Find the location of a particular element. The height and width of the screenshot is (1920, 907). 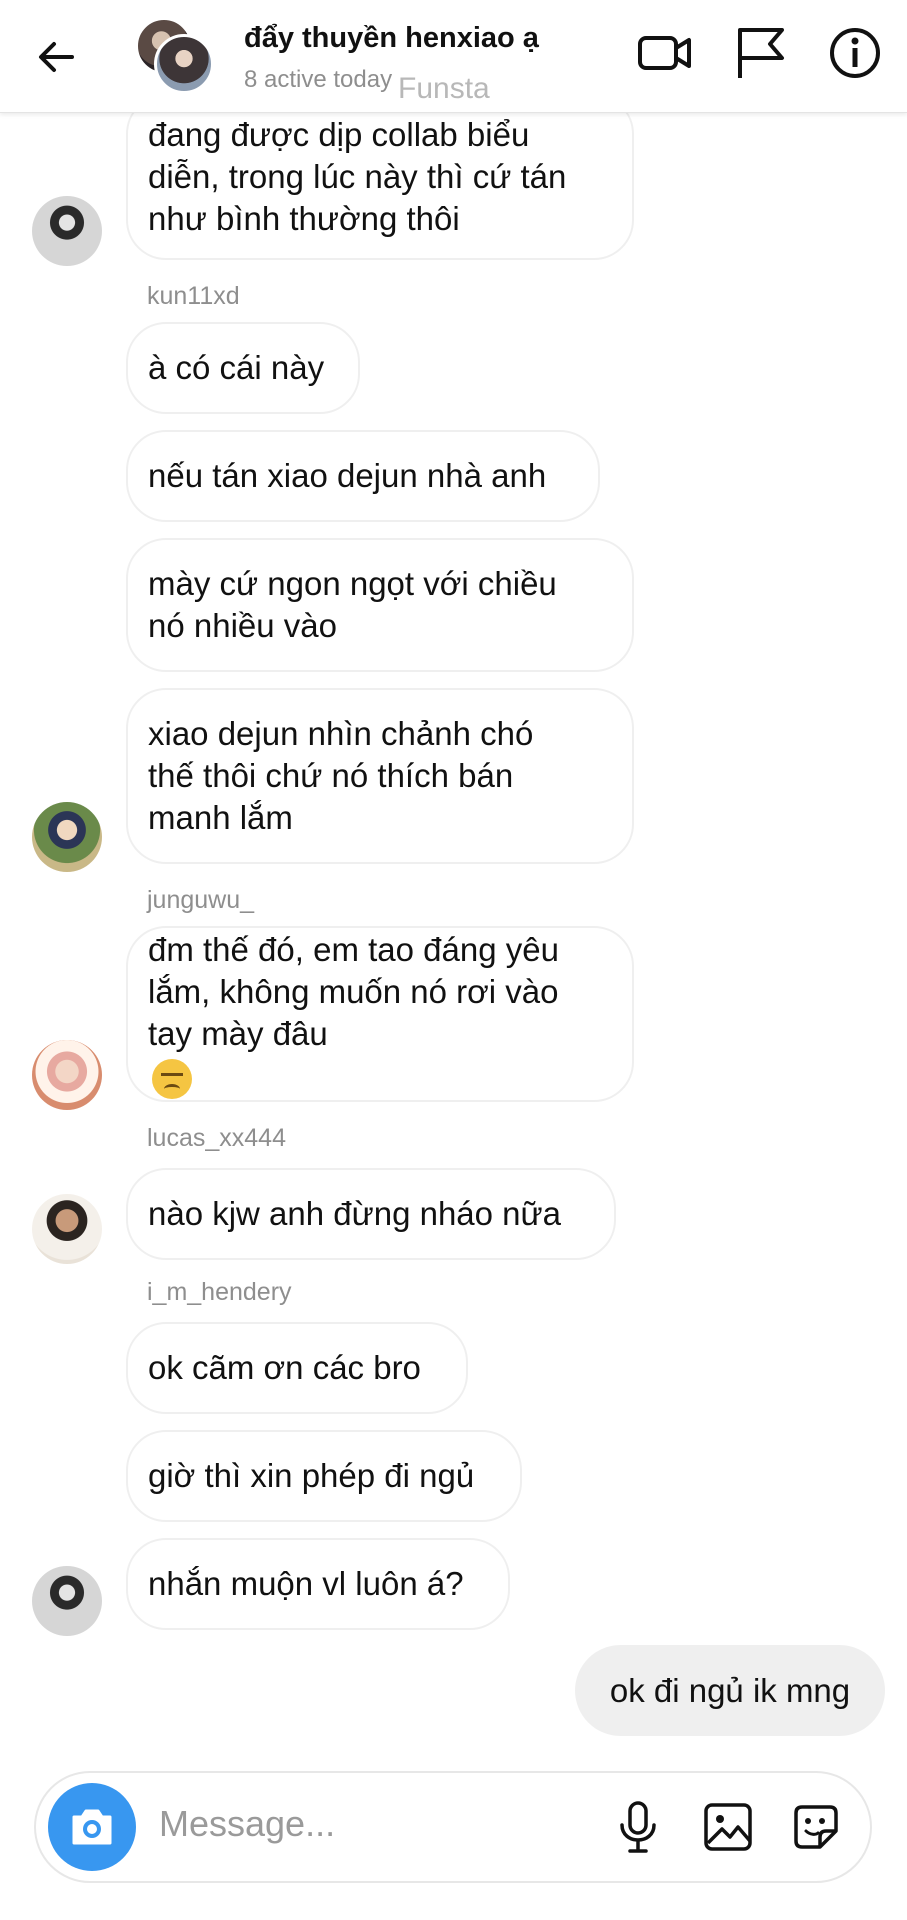

message-text: nhắn muộn vl luôn á? is located at coordinates (306, 1583).